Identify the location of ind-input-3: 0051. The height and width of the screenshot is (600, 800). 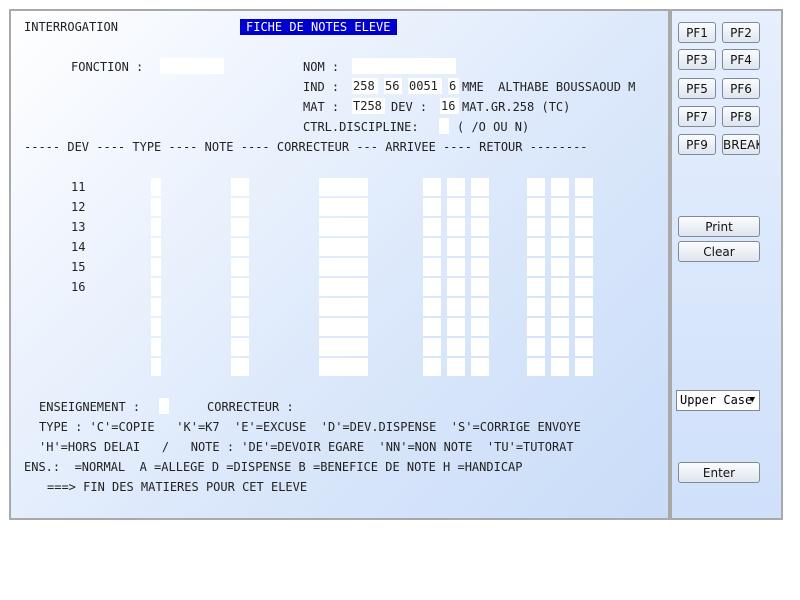
(425, 86).